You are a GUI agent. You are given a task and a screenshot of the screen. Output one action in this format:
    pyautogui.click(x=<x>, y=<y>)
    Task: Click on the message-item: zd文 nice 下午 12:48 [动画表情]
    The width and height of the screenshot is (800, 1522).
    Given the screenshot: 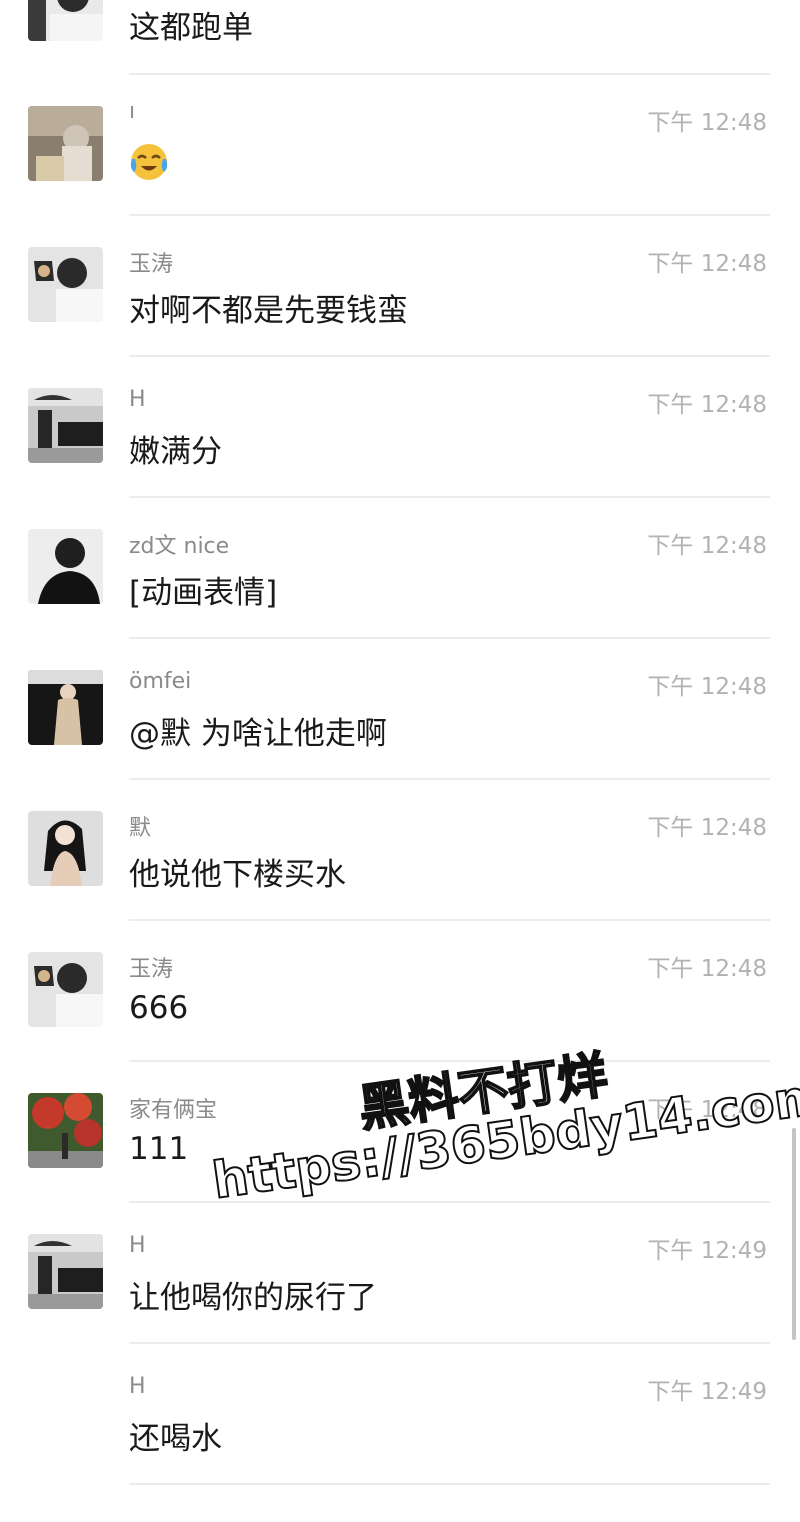 What is the action you would take?
    pyautogui.click(x=400, y=588)
    